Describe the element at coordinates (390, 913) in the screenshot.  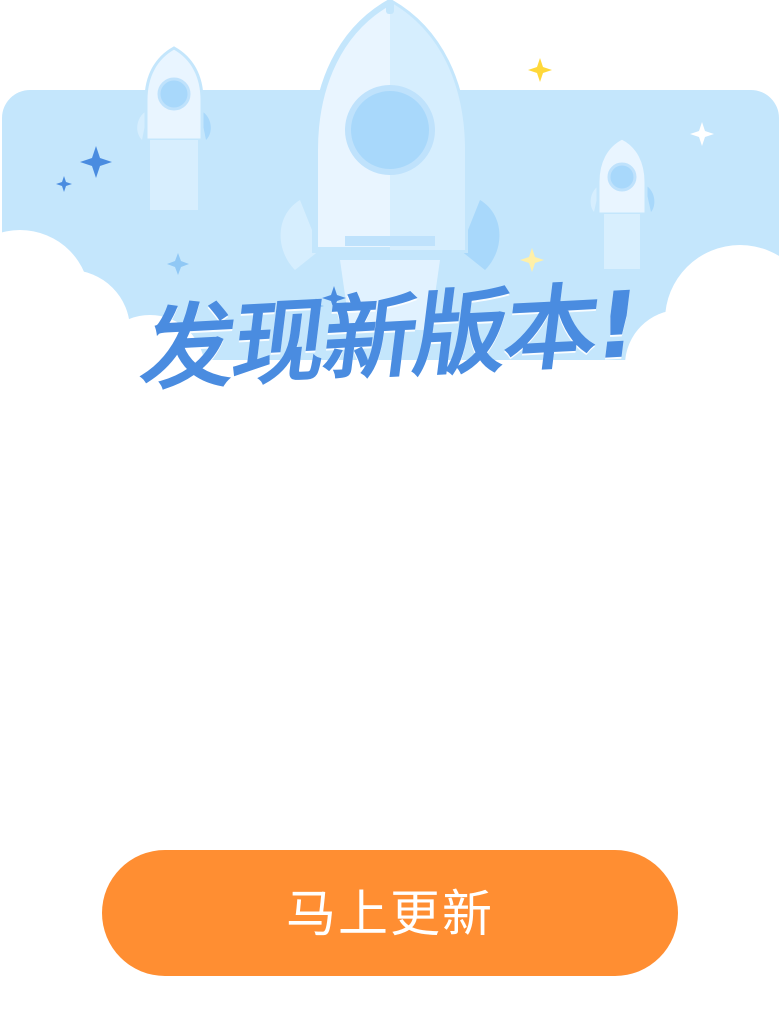
I see `update-now-button: 马上更新` at that location.